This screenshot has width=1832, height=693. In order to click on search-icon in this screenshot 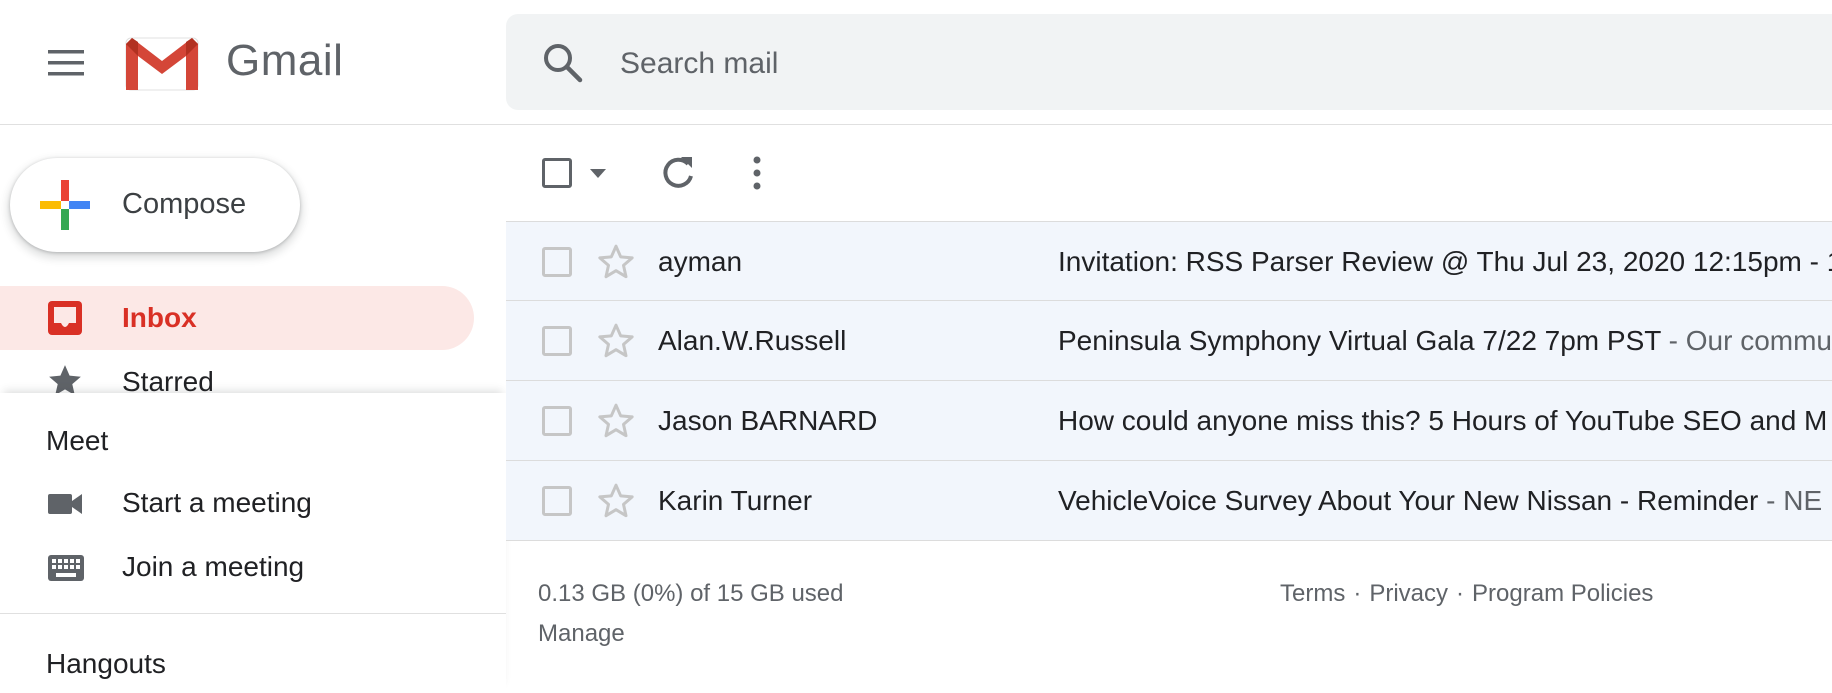, I will do `click(563, 63)`.